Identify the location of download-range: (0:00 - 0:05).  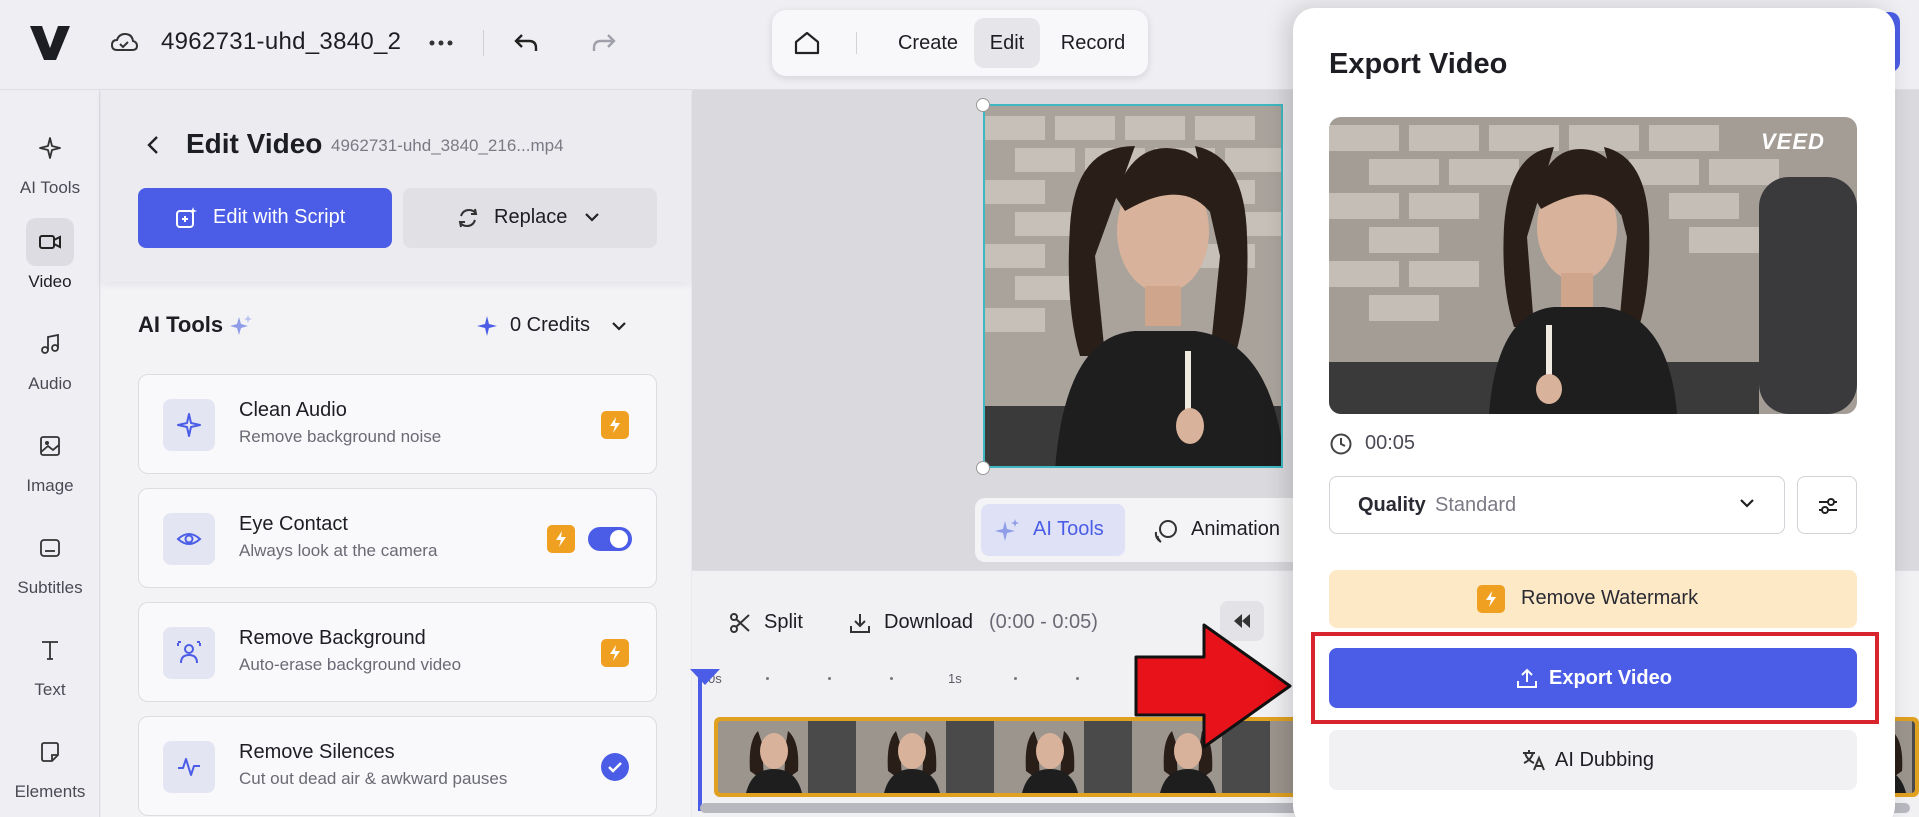
(1043, 622).